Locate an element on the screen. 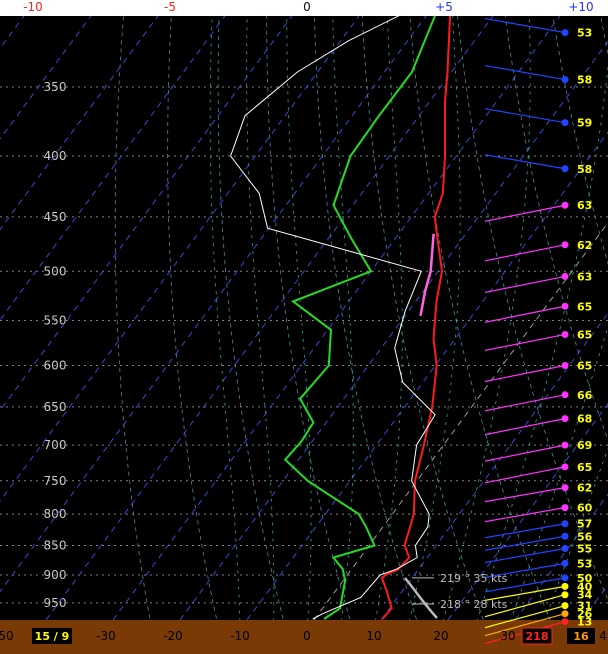  wind-speed-13: 65 is located at coordinates (584, 467).